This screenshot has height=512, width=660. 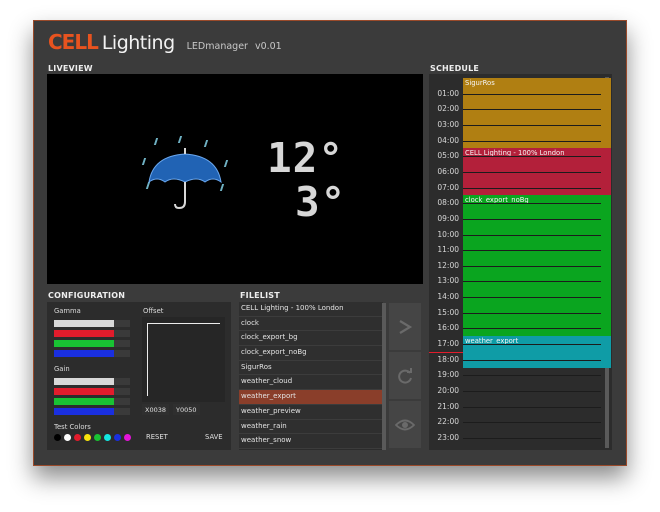 I want to click on gain-red-slider, so click(x=92, y=391).